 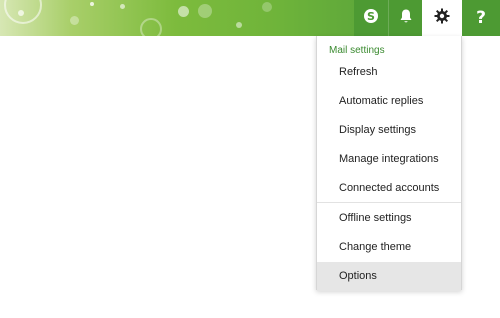 I want to click on gear-icon, so click(x=442, y=18).